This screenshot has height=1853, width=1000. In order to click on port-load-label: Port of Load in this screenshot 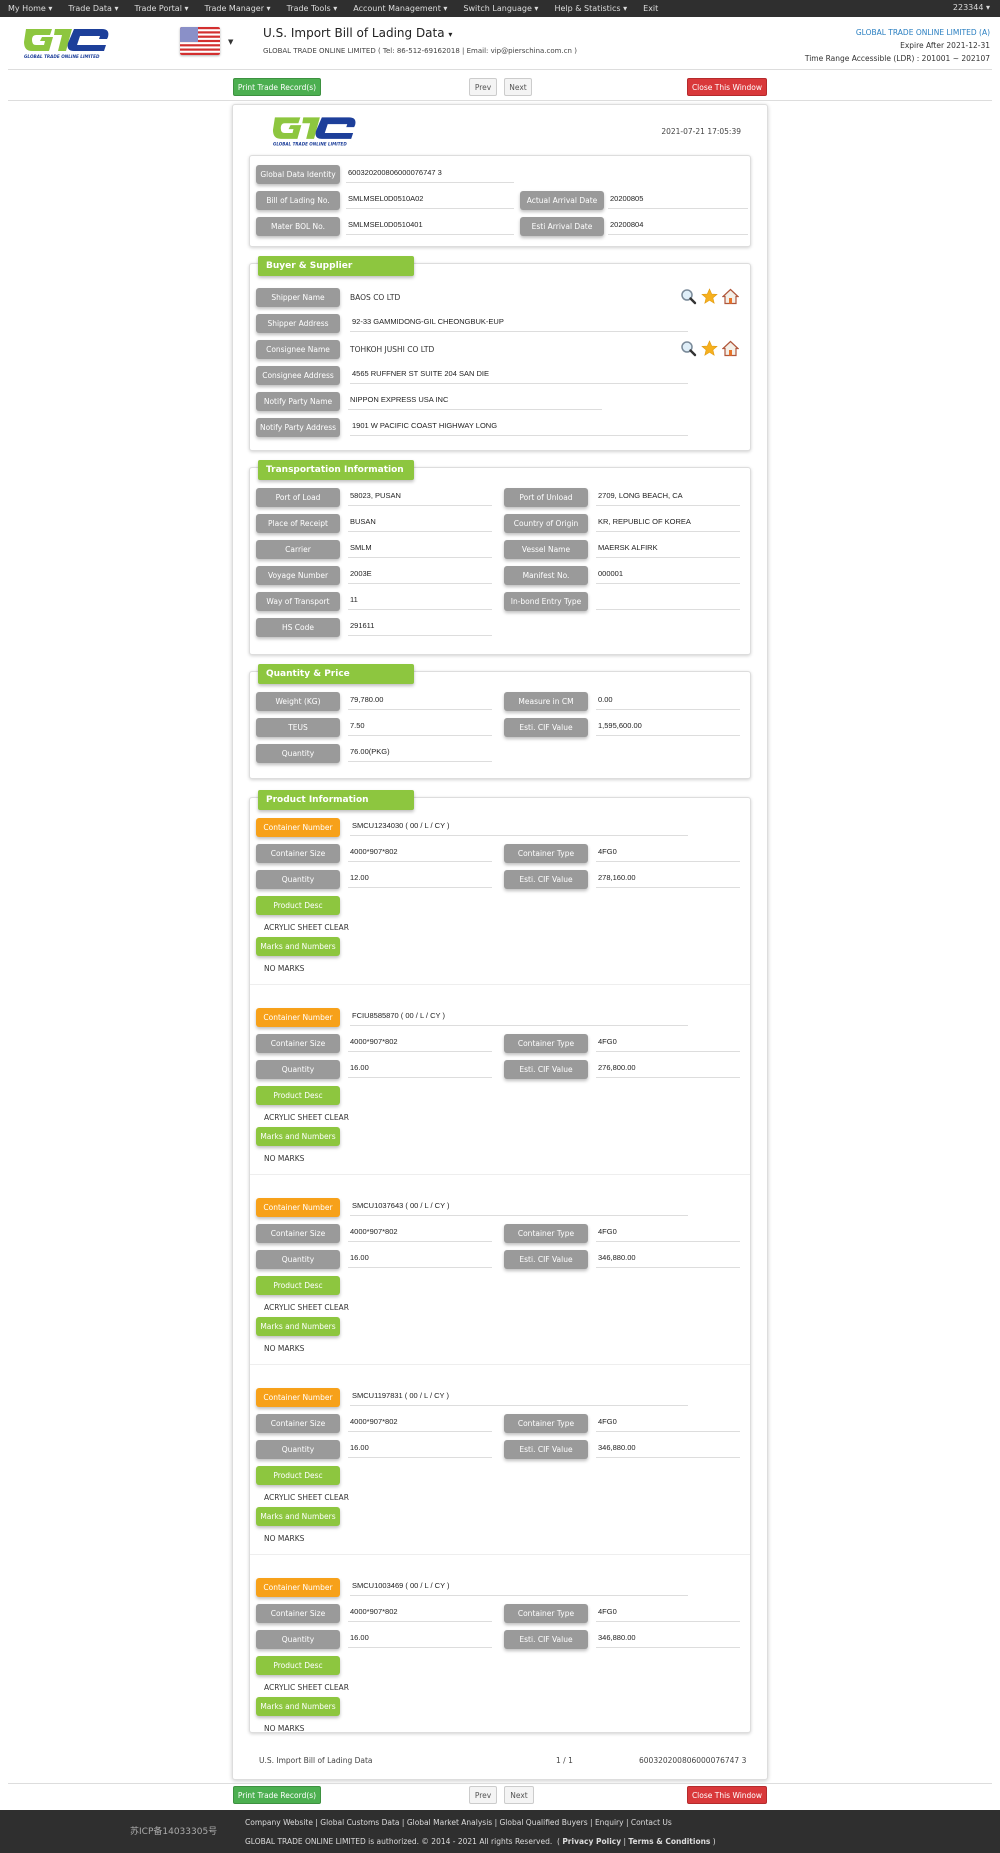, I will do `click(298, 497)`.